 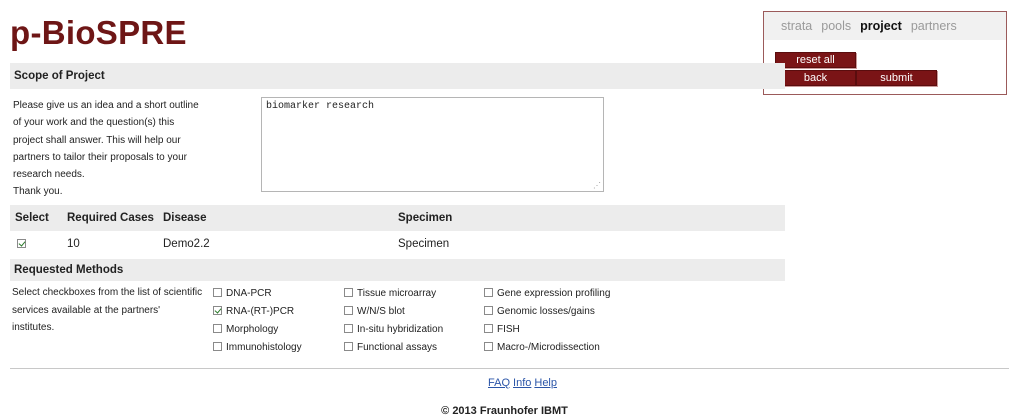 I want to click on resize-grip-icon: ⋰, so click(x=597, y=185).